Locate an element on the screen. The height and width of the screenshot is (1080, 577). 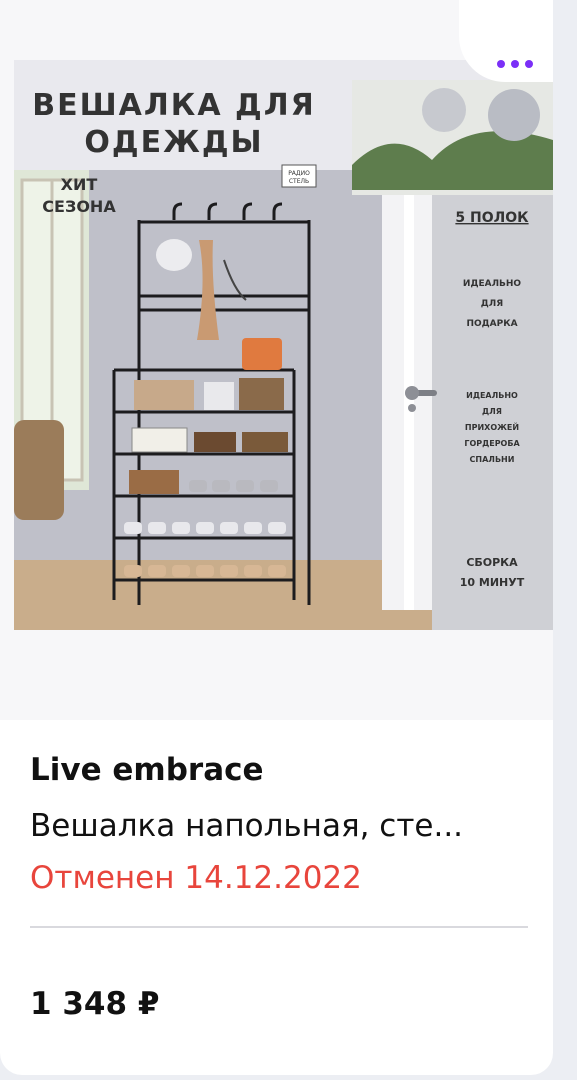
banner-rooms-line5: СПАЛЬНИ is located at coordinates (492, 459).